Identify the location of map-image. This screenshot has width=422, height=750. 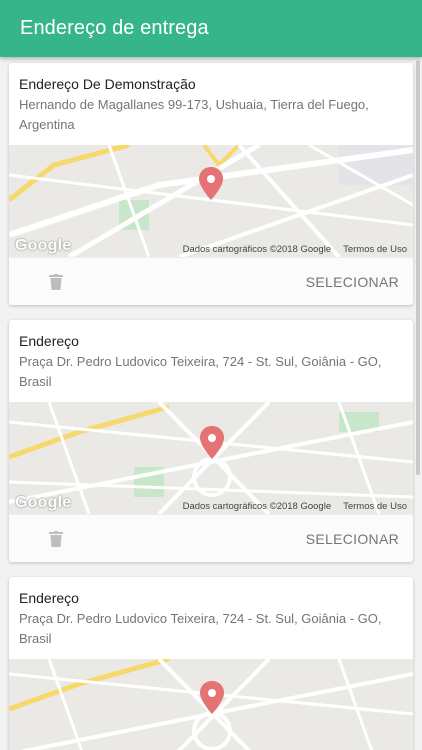
(211, 704).